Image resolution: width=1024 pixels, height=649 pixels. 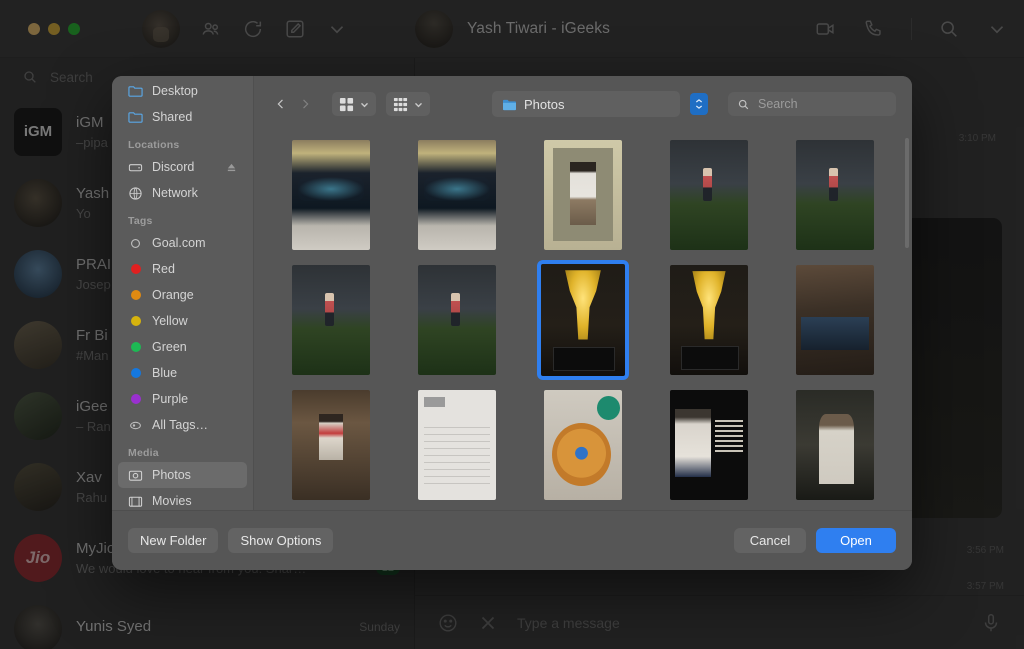 What do you see at coordinates (135, 425) in the screenshot?
I see `all-tags-icon` at bounding box center [135, 425].